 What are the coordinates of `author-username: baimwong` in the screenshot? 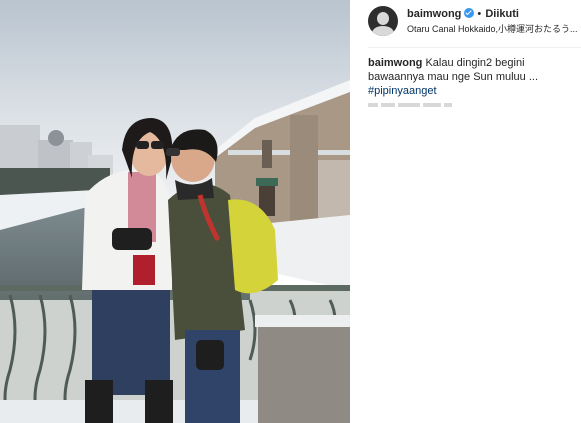 It's located at (434, 14).